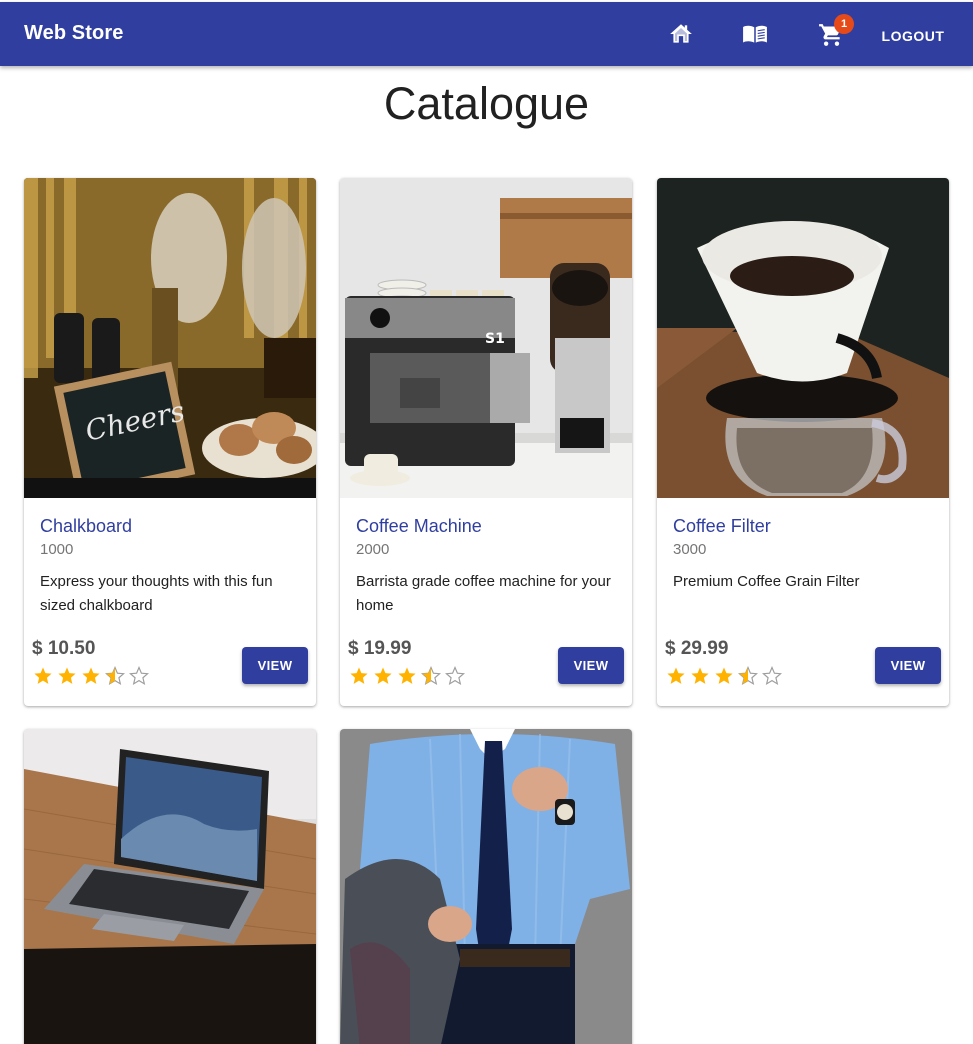 This screenshot has width=973, height=1044. I want to click on chalkboard-photo: Cheers, so click(170, 338).